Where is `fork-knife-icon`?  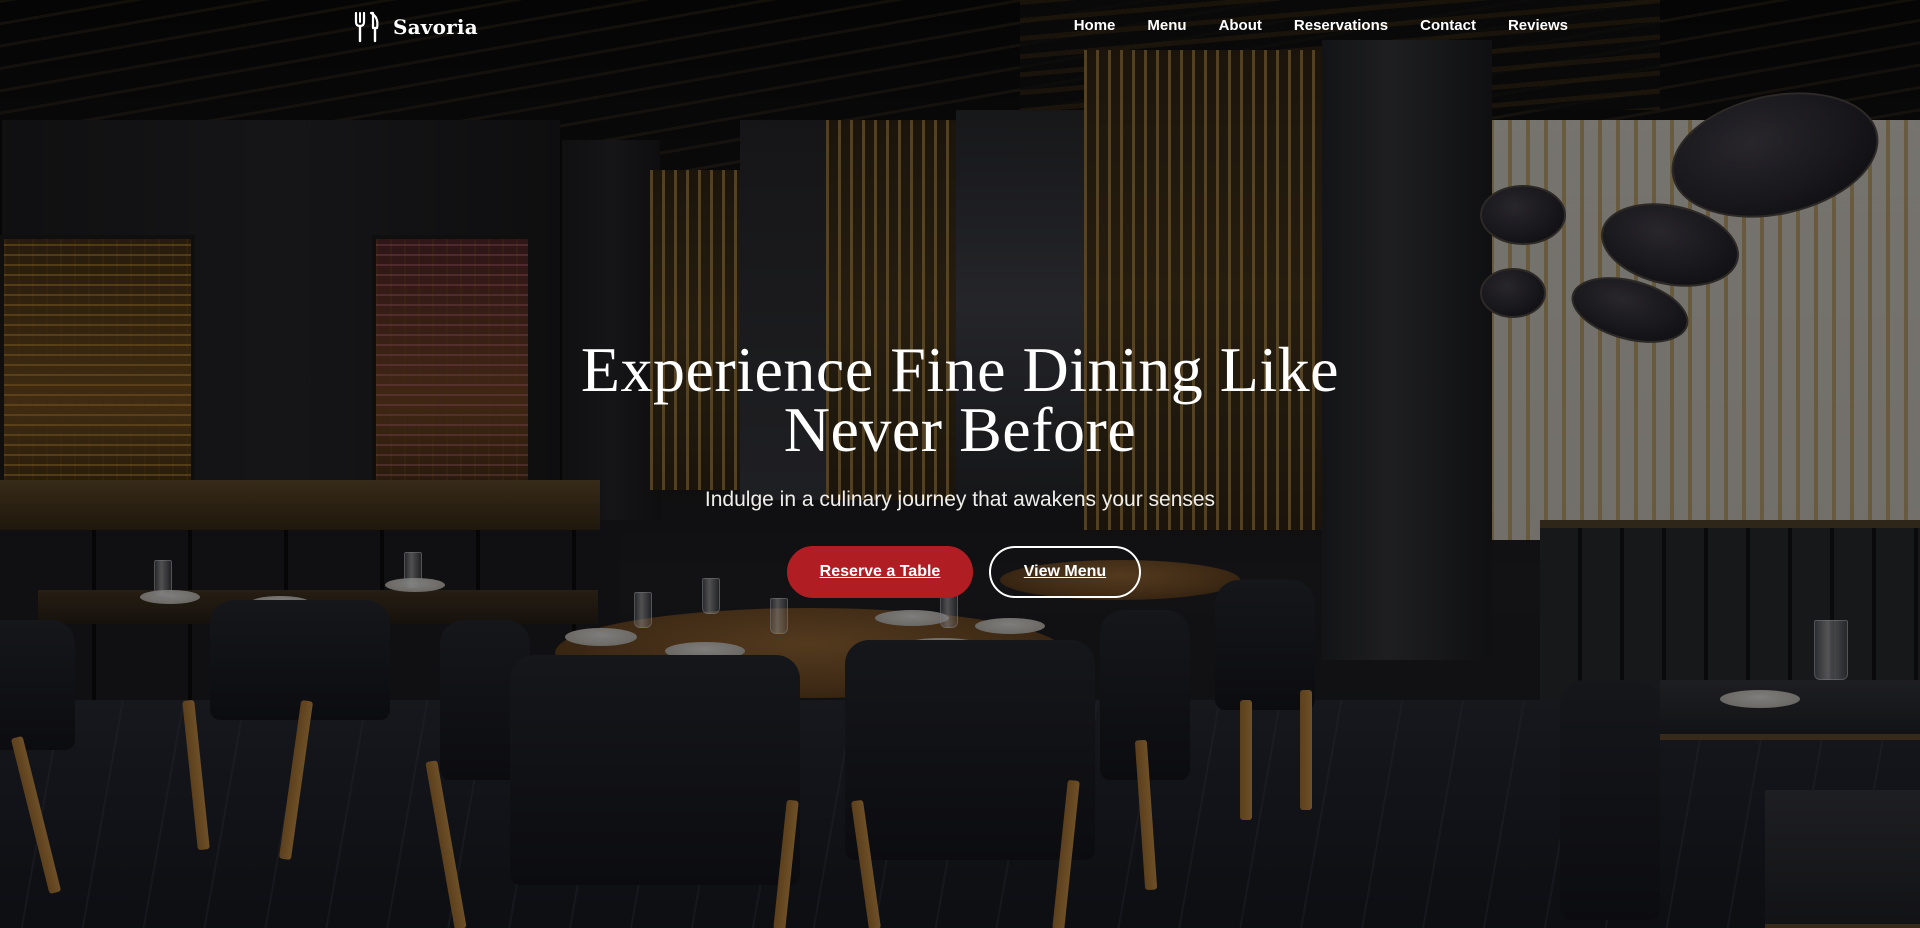 fork-knife-icon is located at coordinates (366, 27).